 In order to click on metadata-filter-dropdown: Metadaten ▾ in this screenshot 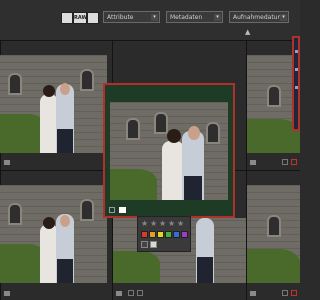, I will do `click(194, 17)`.